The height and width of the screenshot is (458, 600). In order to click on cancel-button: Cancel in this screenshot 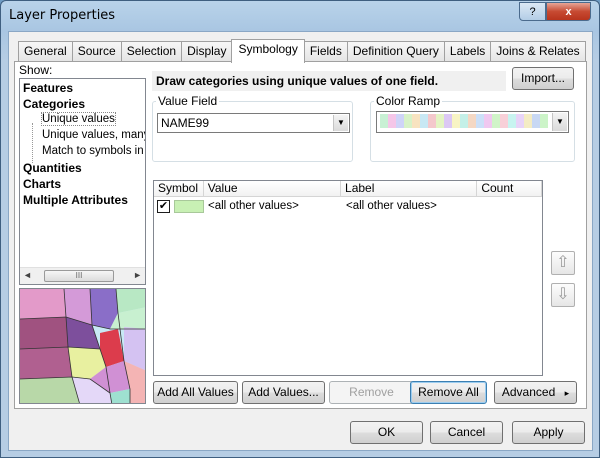, I will do `click(466, 432)`.